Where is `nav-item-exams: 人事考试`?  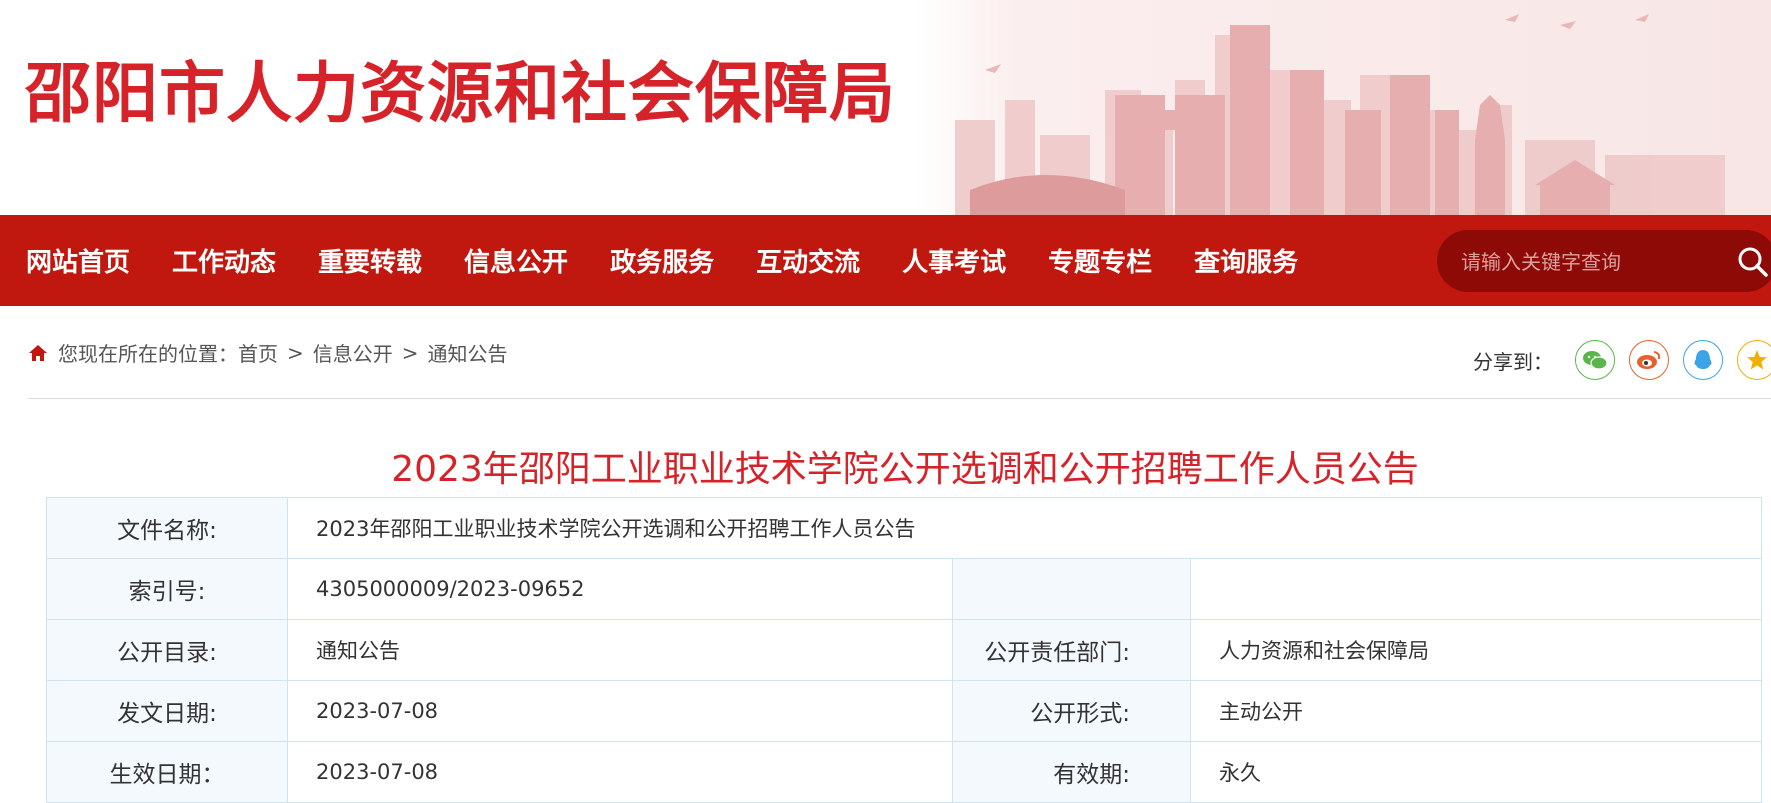
nav-item-exams: 人事考试 is located at coordinates (954, 260).